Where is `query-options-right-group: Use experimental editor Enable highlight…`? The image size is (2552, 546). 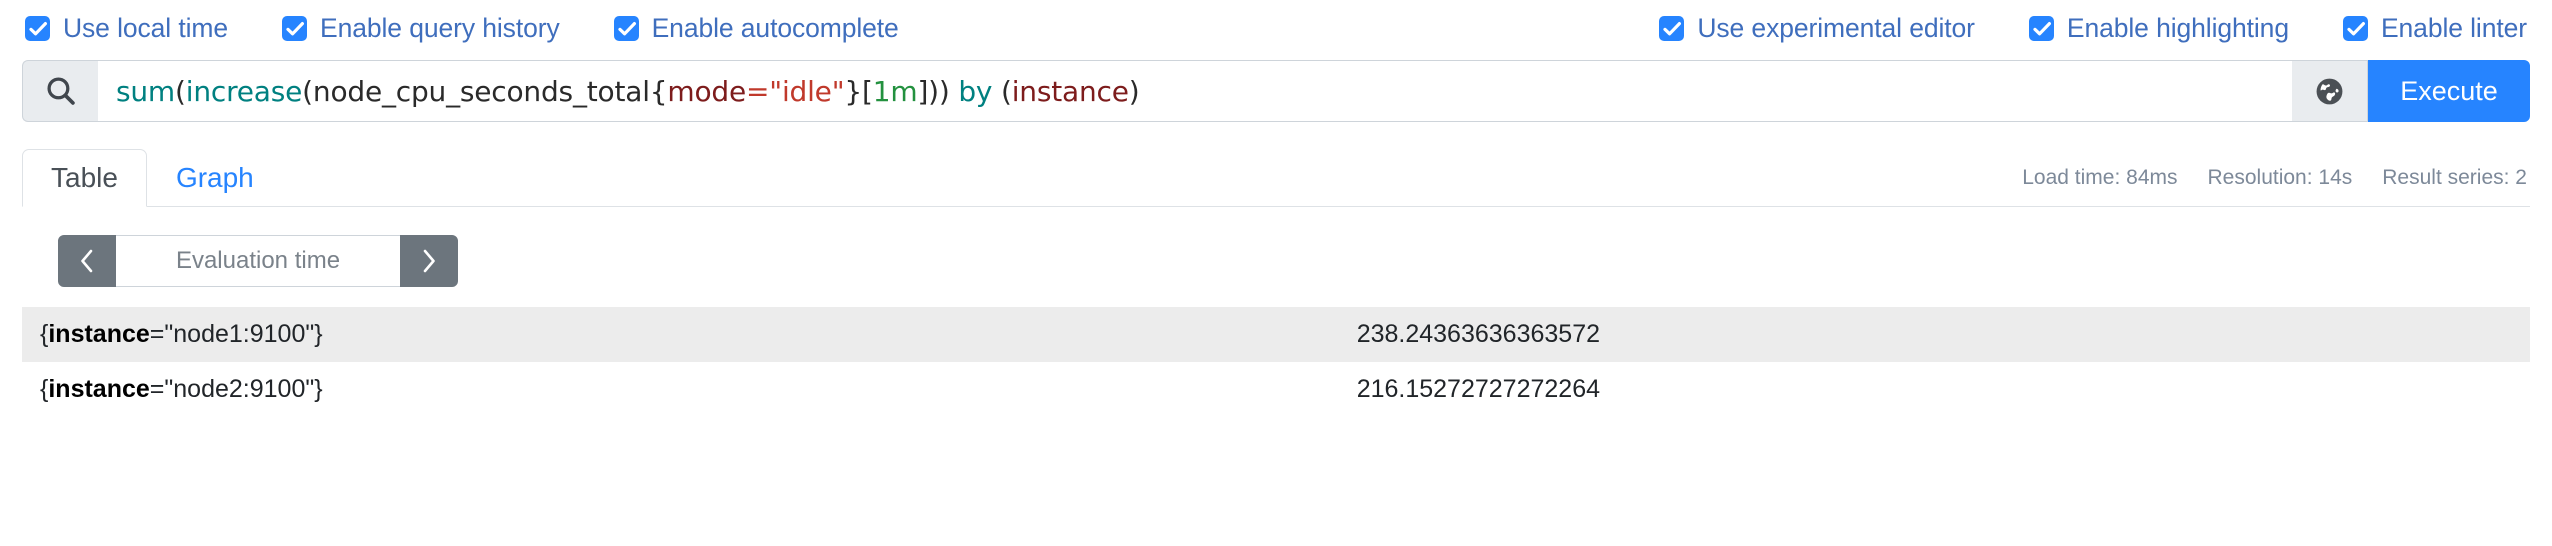 query-options-right-group: Use experimental editor Enable highlight… is located at coordinates (2093, 28).